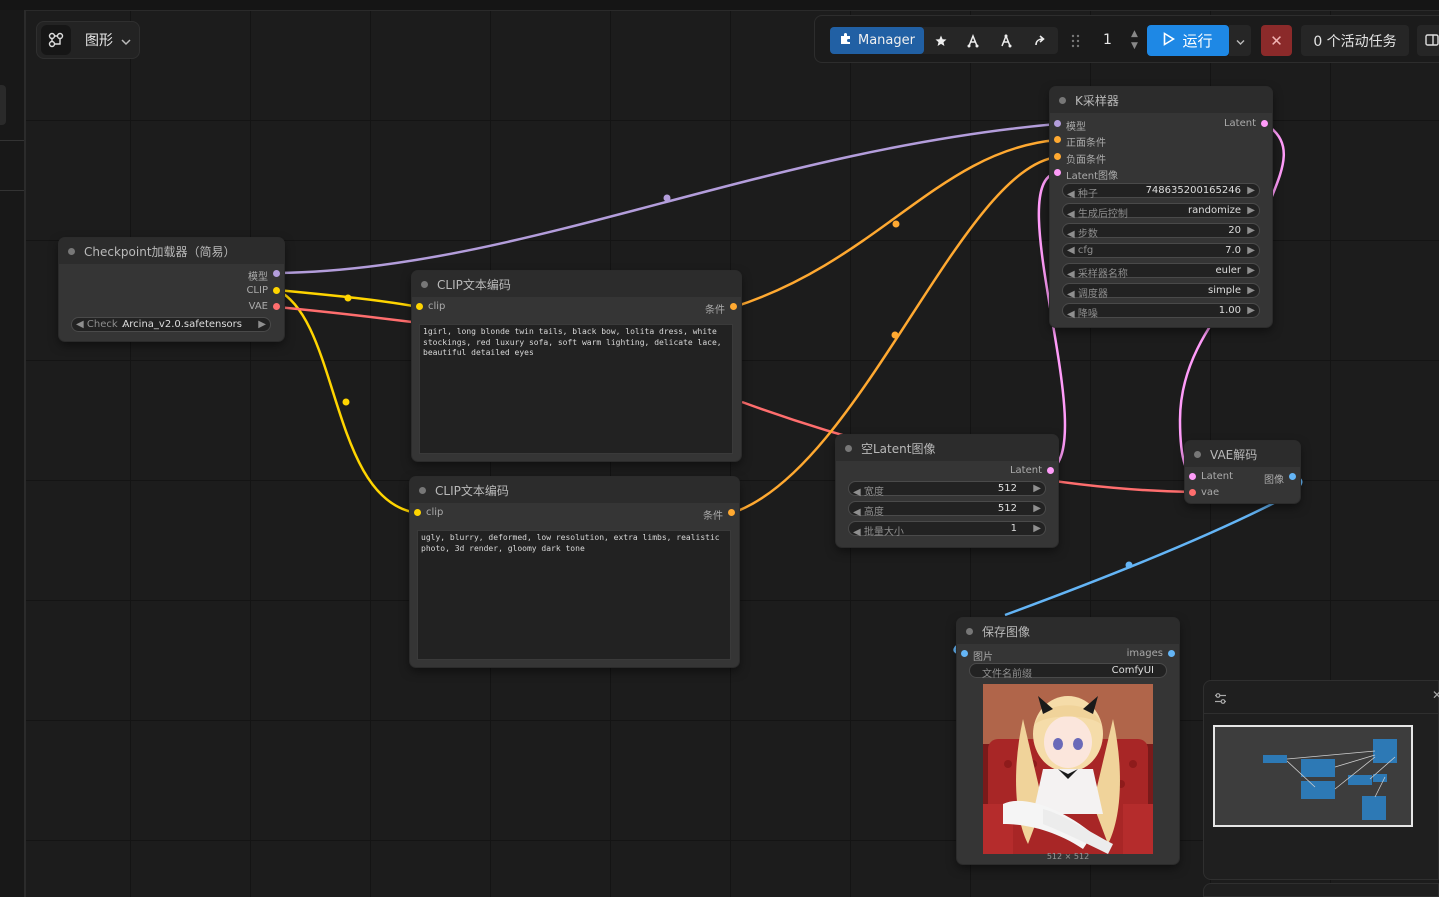 The width and height of the screenshot is (1439, 897). What do you see at coordinates (1161, 100) in the screenshot?
I see `node-title-bar: K采样器` at bounding box center [1161, 100].